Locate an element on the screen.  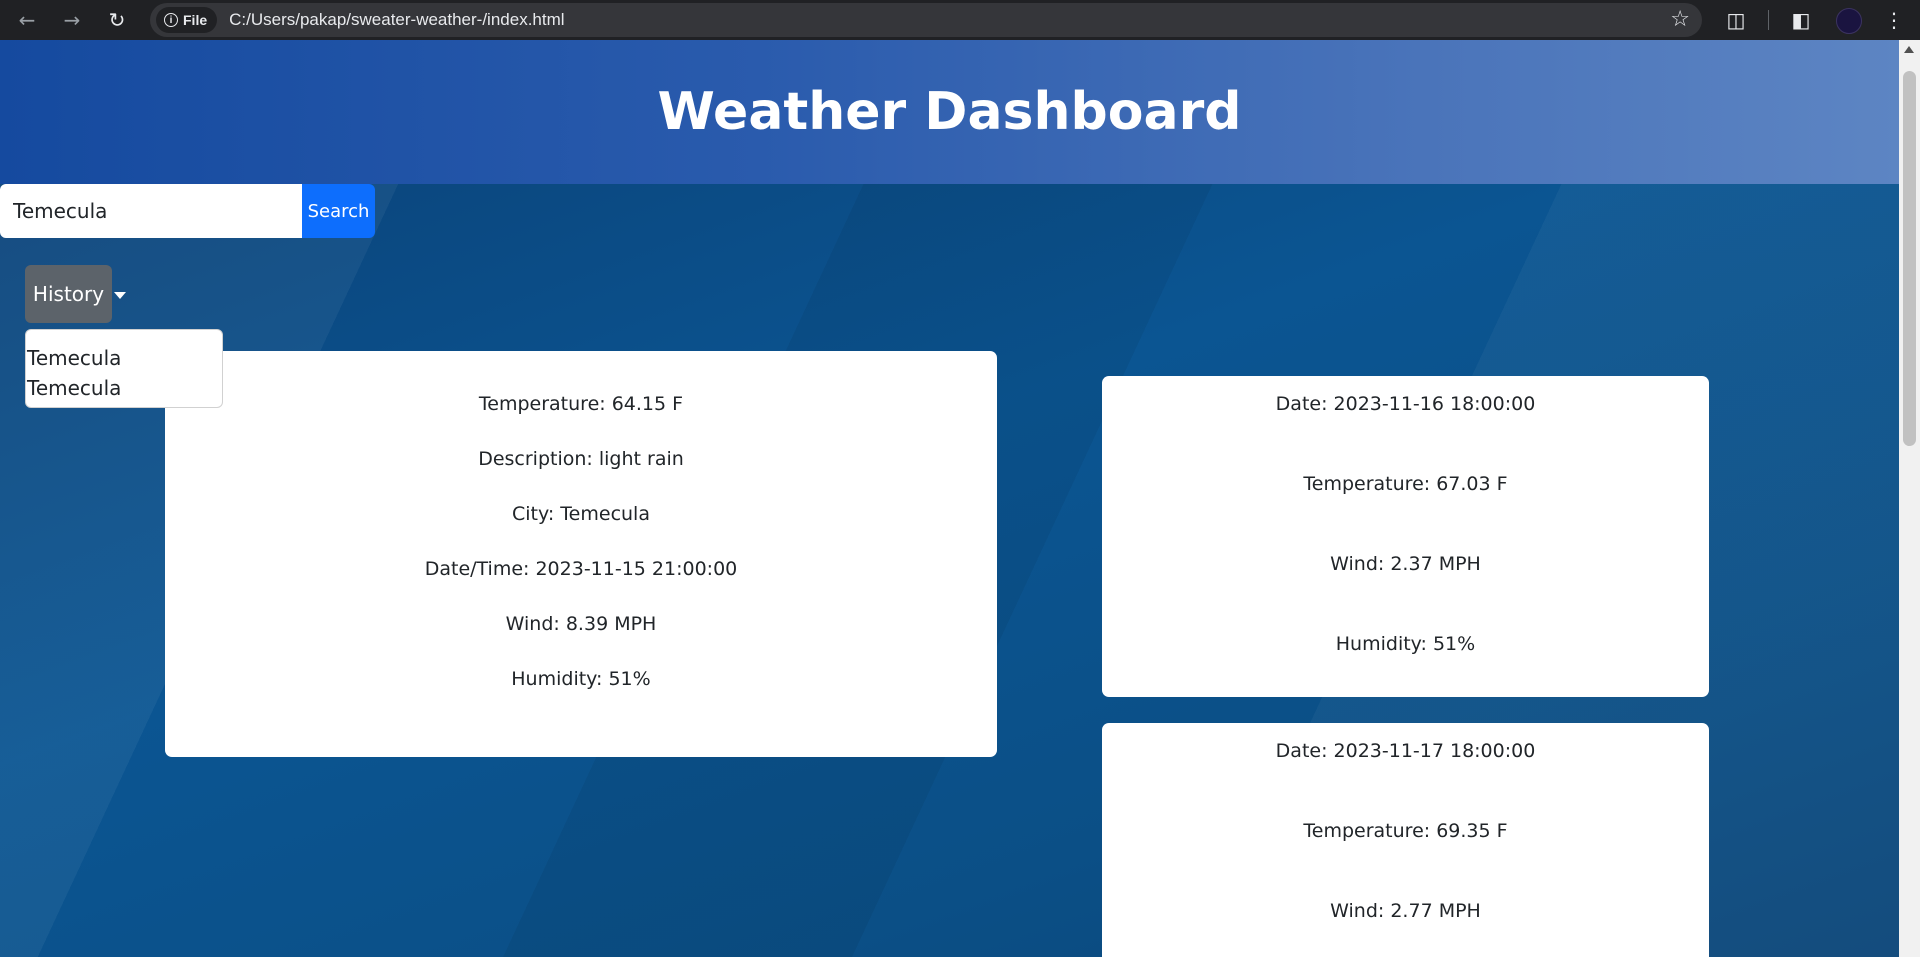
forward-arrow-icon: → is located at coordinates (72, 20).